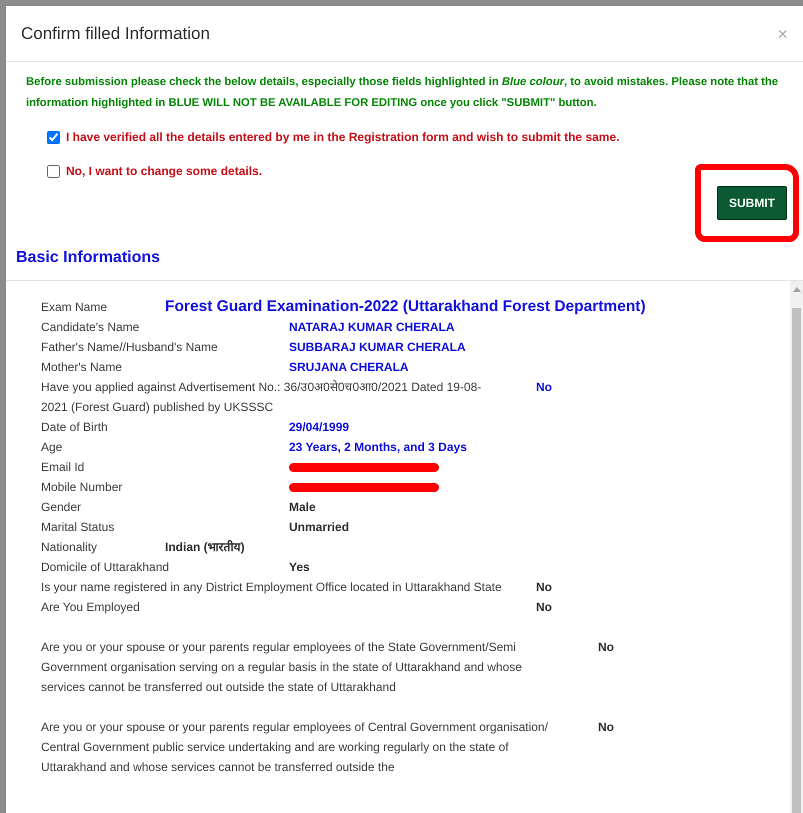 The height and width of the screenshot is (813, 803). I want to click on field-label: Father's Name//Husband's Name, so click(130, 347).